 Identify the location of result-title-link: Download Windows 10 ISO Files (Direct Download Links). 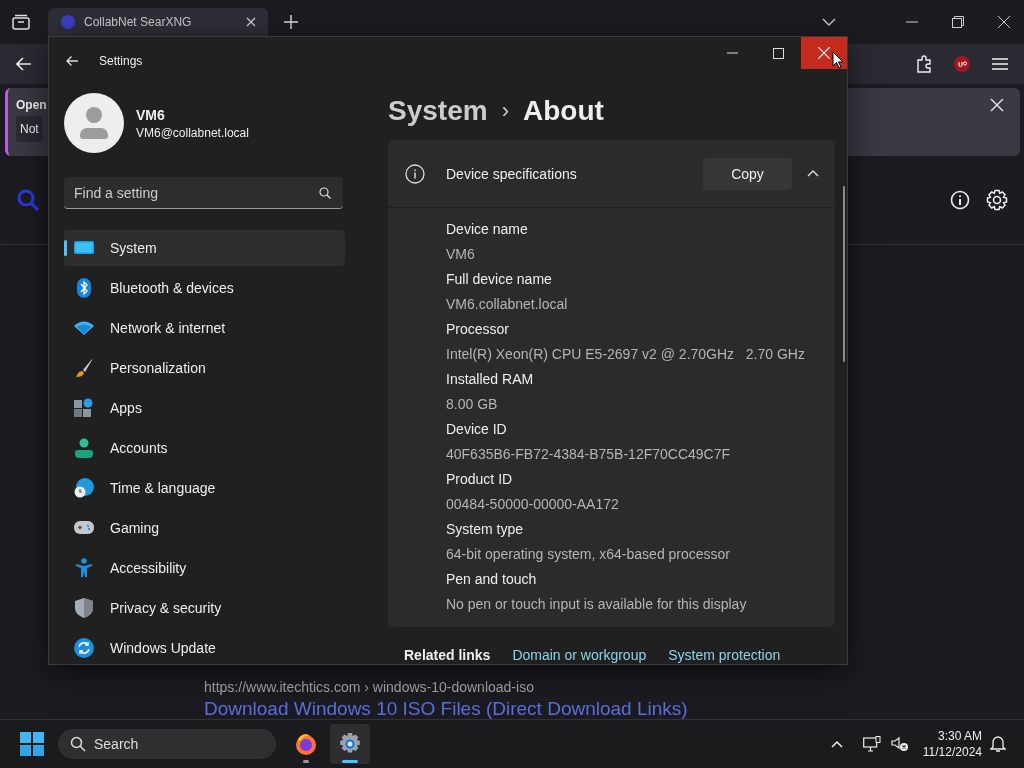
(614, 709).